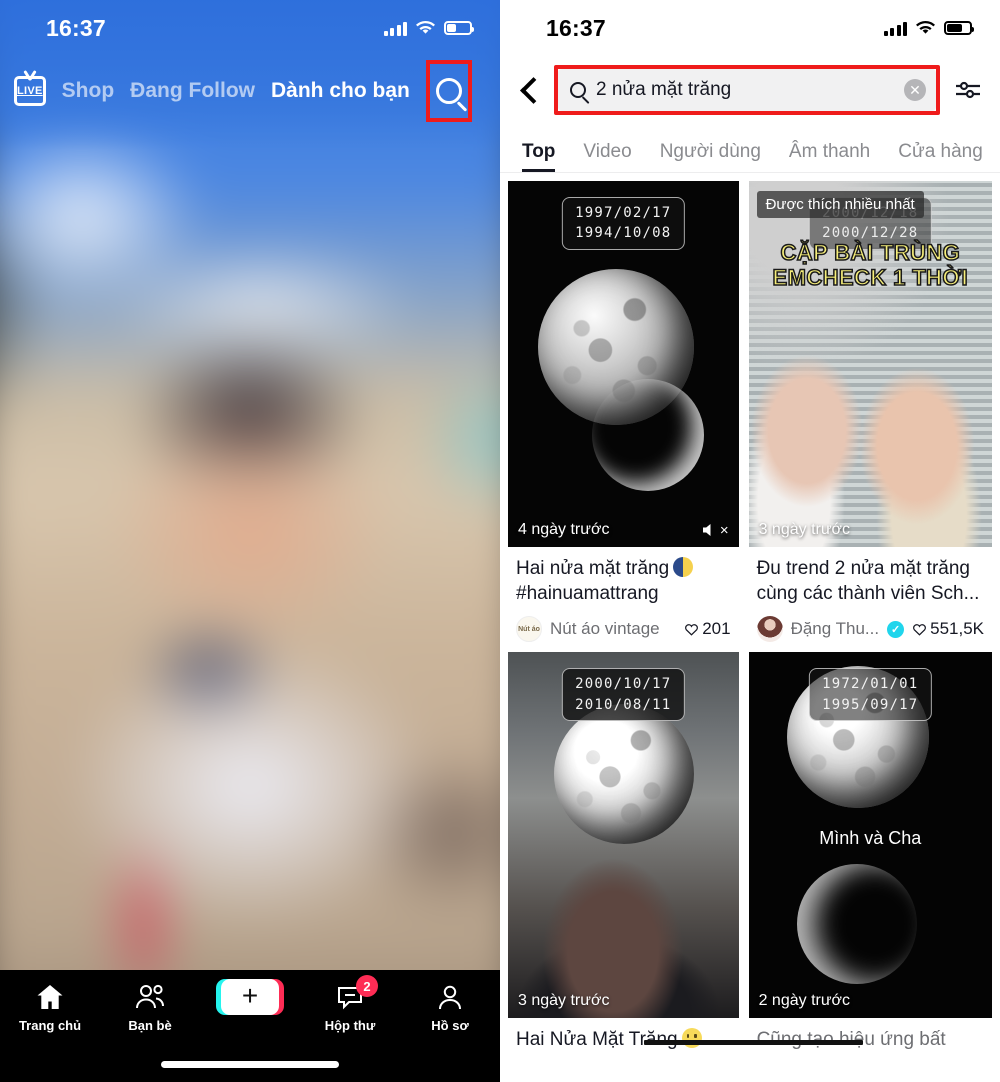 The image size is (1000, 1082). I want to click on status-bar-left: 16:37, so click(250, 28).